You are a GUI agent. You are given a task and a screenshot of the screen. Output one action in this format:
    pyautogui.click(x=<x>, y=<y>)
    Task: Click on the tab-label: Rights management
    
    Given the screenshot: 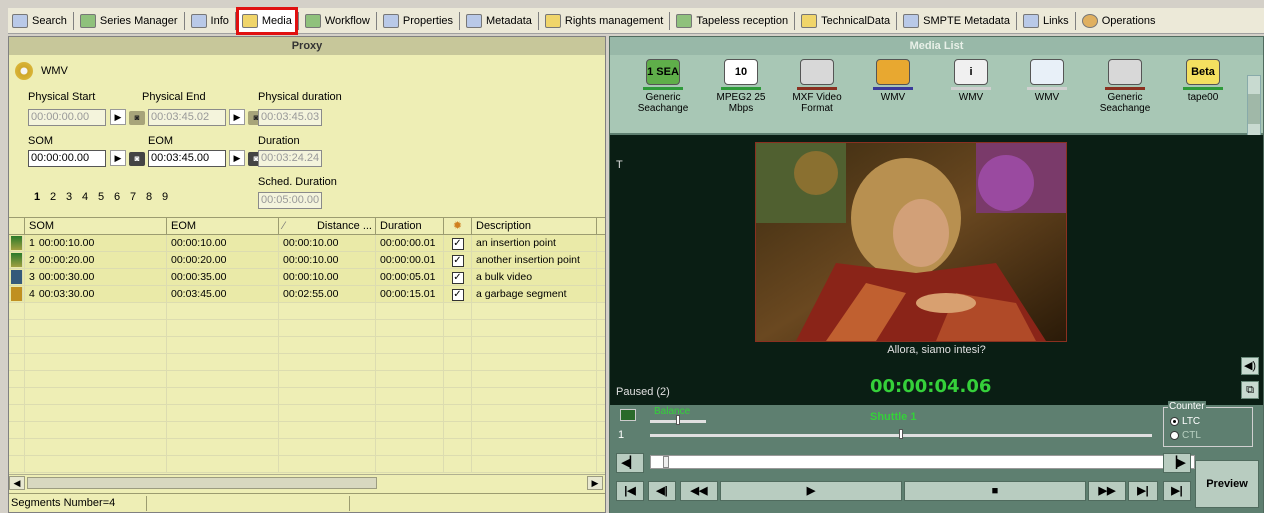 What is the action you would take?
    pyautogui.click(x=614, y=20)
    